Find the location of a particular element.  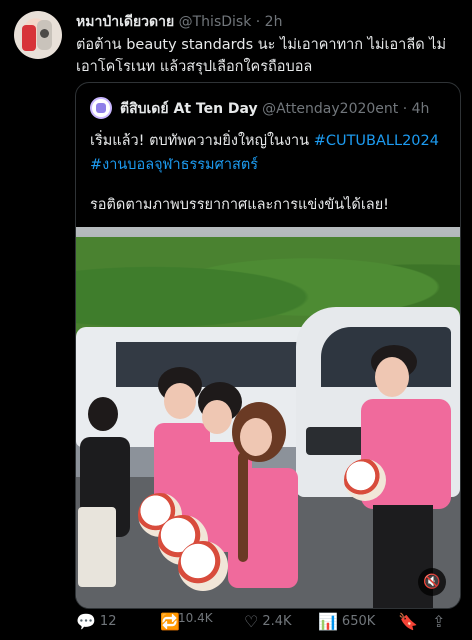

quoted-text: เริ่มแล้ว! ตบทัพความยิ่งใหญ่ในงาน is located at coordinates (202, 141).